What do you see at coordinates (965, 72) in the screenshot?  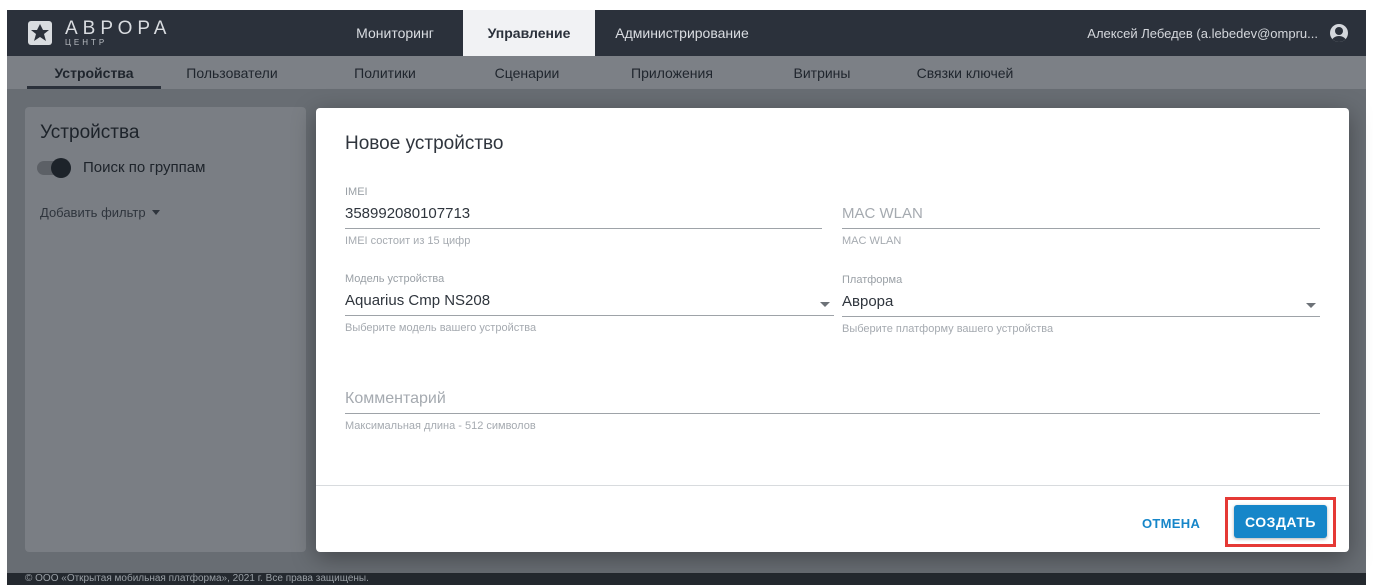 I see `subtab-keychains: Связки ключей` at bounding box center [965, 72].